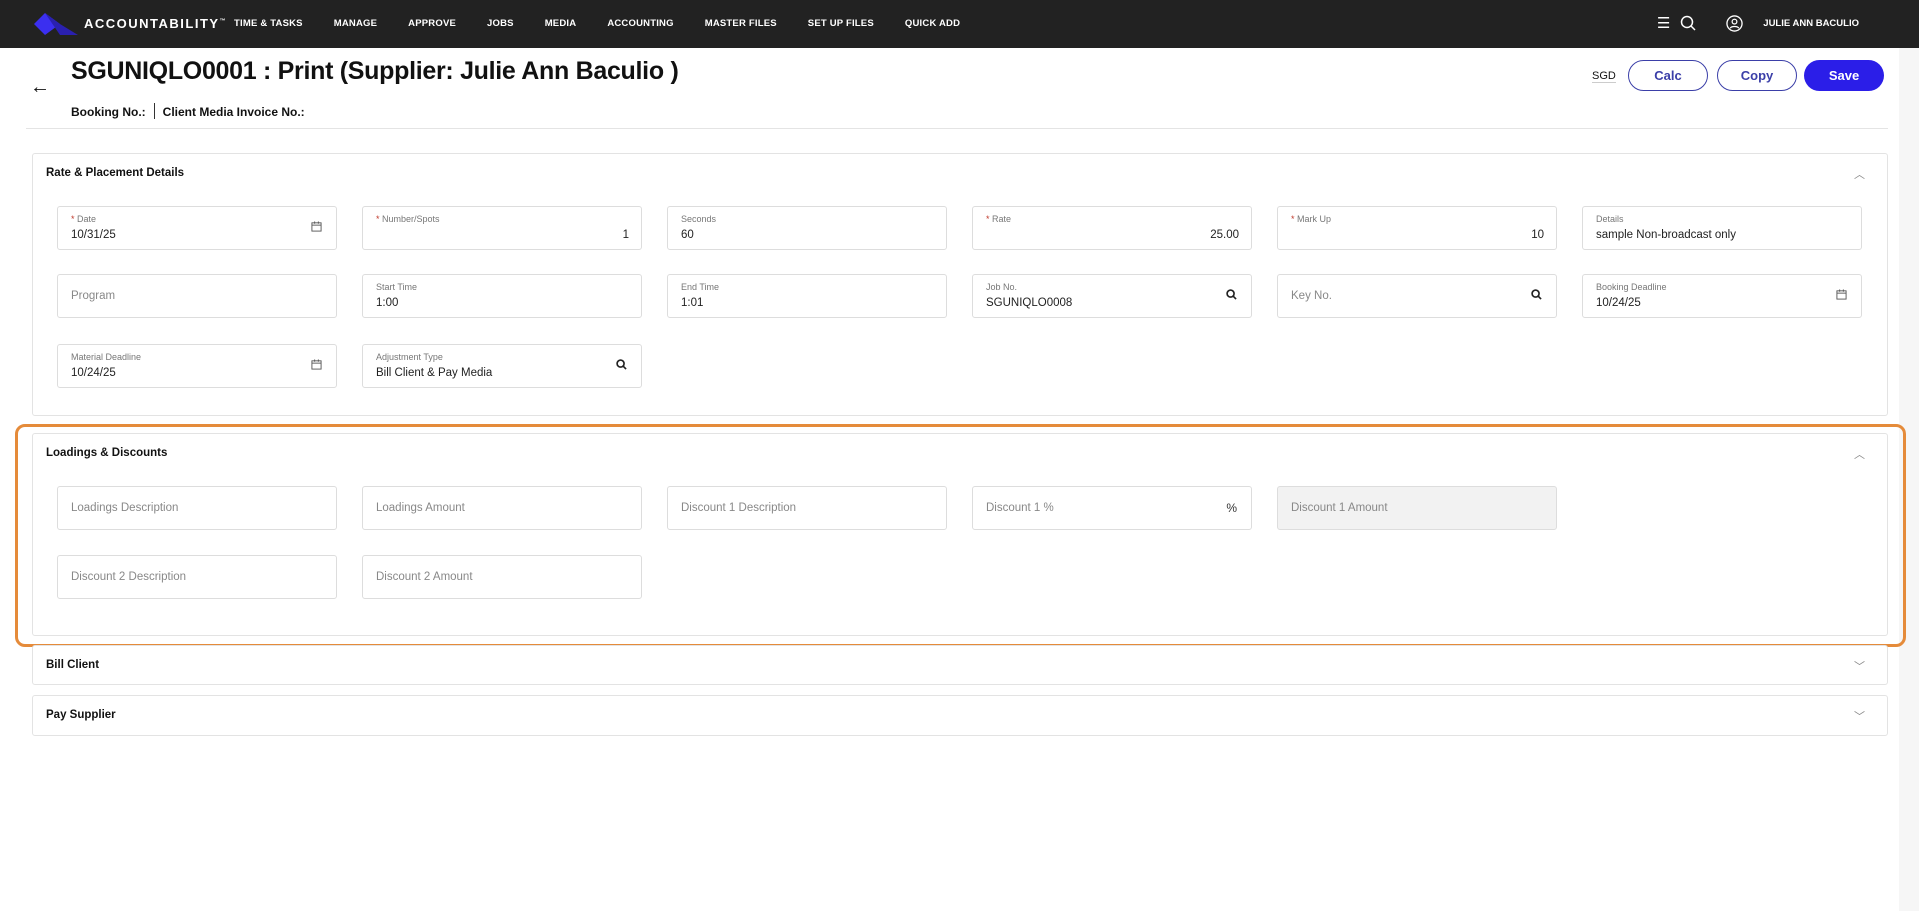 This screenshot has height=911, width=1919. Describe the element at coordinates (40, 87) in the screenshot. I see `back-arrow-icon: ←` at that location.